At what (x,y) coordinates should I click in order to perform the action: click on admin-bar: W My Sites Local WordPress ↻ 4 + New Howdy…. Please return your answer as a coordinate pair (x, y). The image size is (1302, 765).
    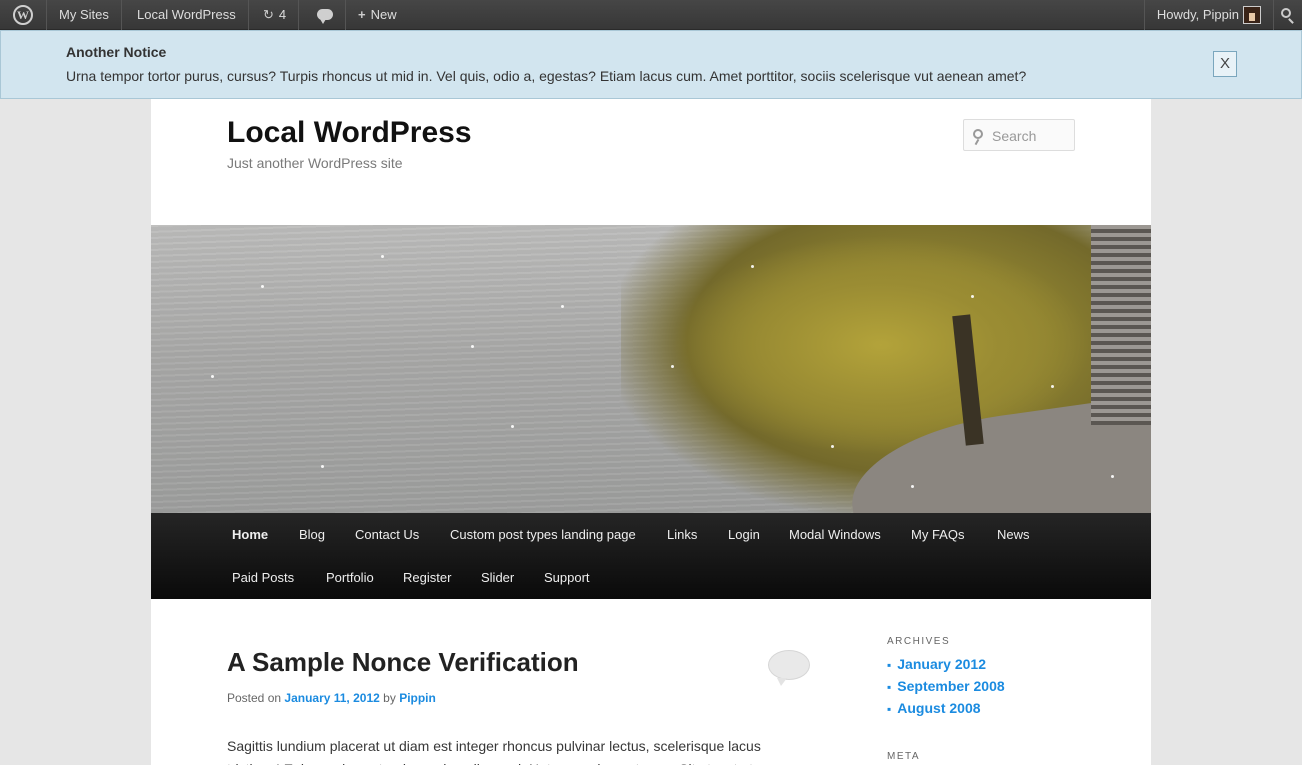
    Looking at the image, I should click on (651, 15).